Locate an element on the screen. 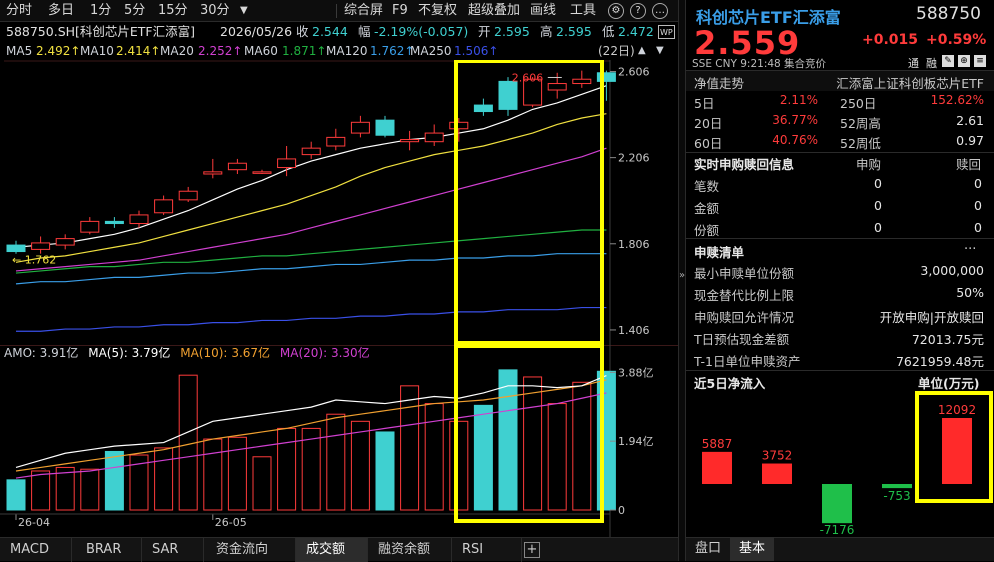 Image resolution: width=994 pixels, height=562 pixels. wp-badge: WP is located at coordinates (666, 32).